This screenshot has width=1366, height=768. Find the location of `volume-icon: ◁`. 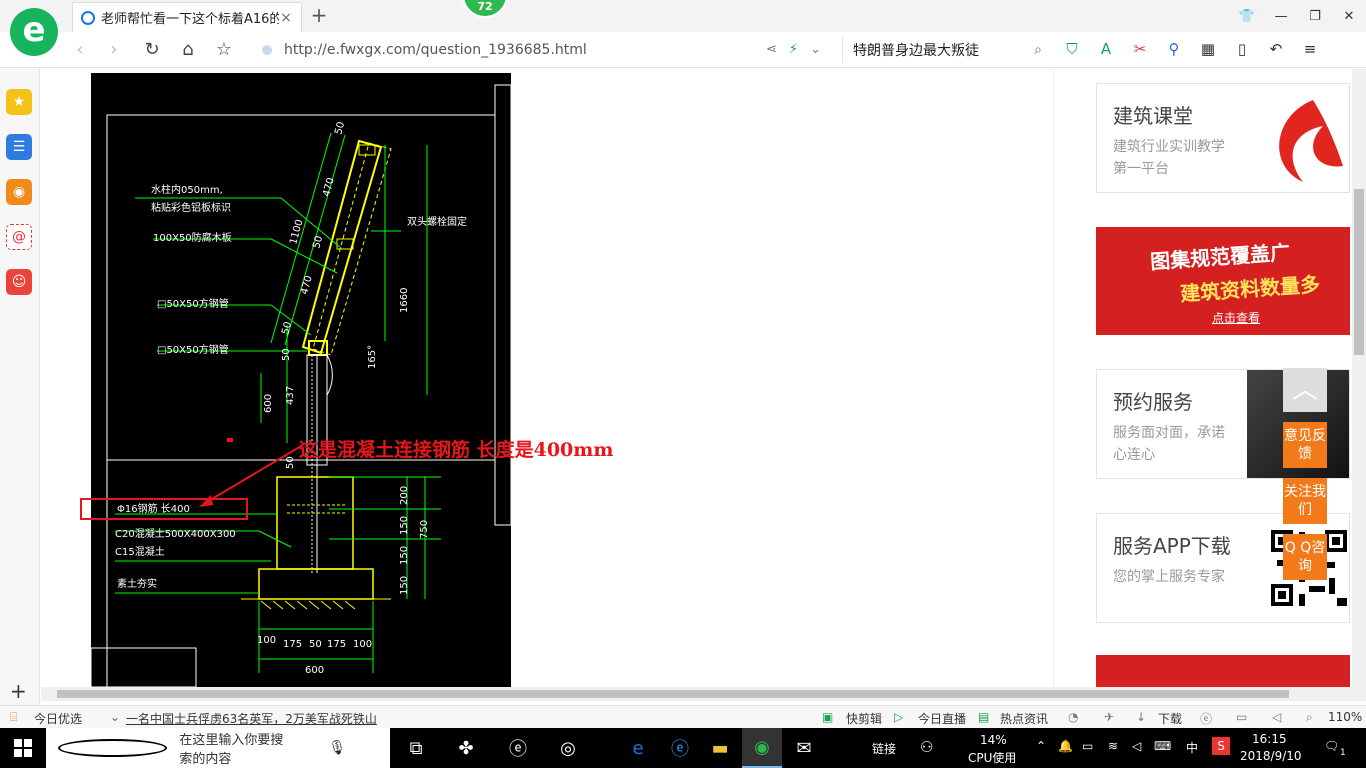

volume-icon: ◁ is located at coordinates (1136, 746).